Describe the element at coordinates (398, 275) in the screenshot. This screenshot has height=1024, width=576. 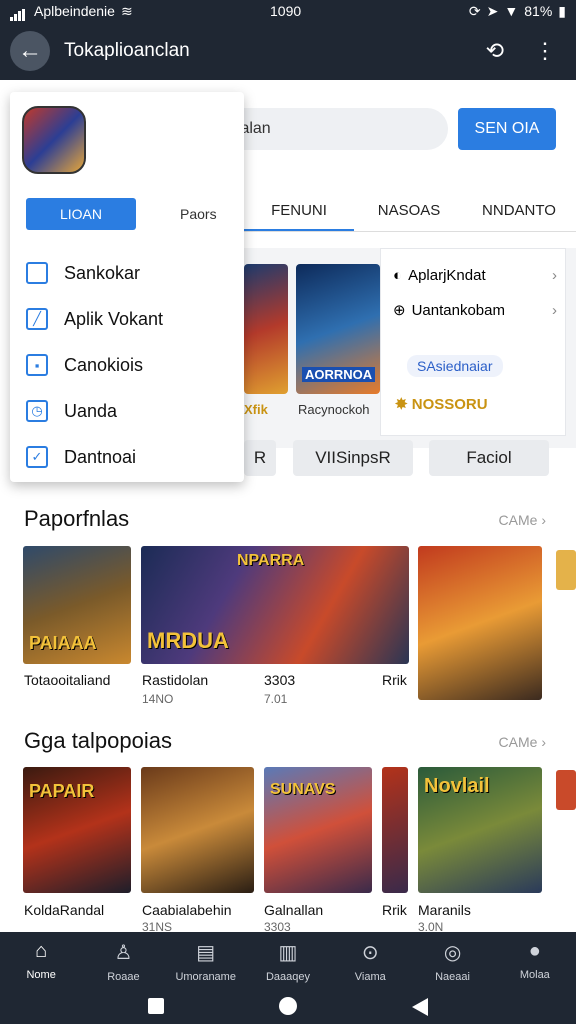
I see `gamepad-icon: ◐` at that location.